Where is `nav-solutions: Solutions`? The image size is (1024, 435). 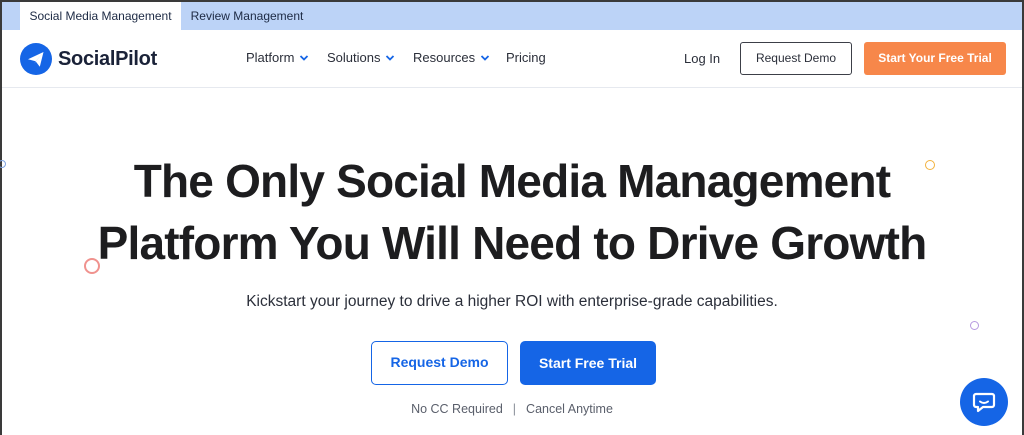
nav-solutions: Solutions is located at coordinates (361, 57).